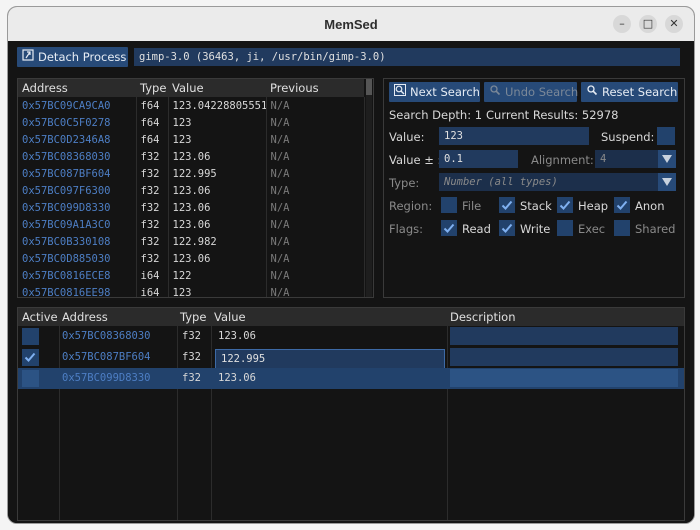 This screenshot has height=530, width=700. What do you see at coordinates (191, 173) in the screenshot?
I see `table-row: 0x57BC087BF604 f32 122.995 N/A` at bounding box center [191, 173].